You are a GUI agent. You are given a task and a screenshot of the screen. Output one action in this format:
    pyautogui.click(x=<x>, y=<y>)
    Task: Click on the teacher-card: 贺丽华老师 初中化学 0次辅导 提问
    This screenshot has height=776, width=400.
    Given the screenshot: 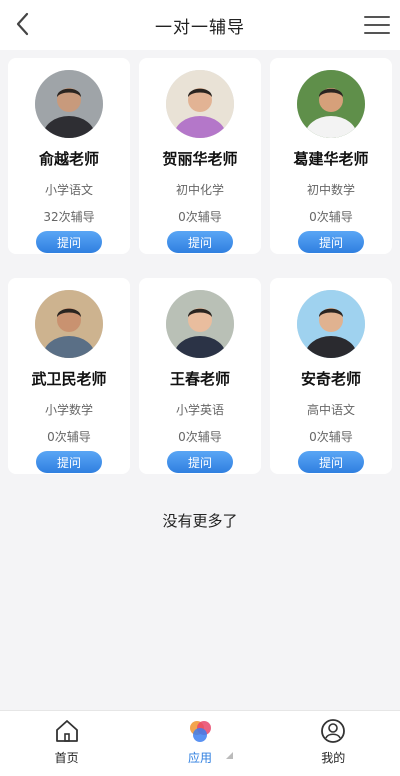 What is the action you would take?
    pyautogui.click(x=200, y=156)
    